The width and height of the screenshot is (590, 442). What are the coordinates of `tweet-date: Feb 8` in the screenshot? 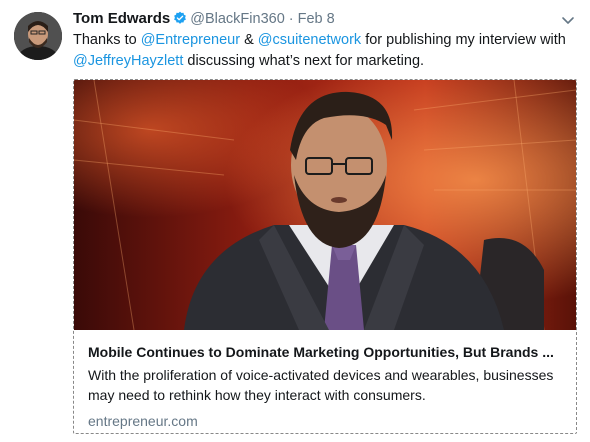 It's located at (316, 19).